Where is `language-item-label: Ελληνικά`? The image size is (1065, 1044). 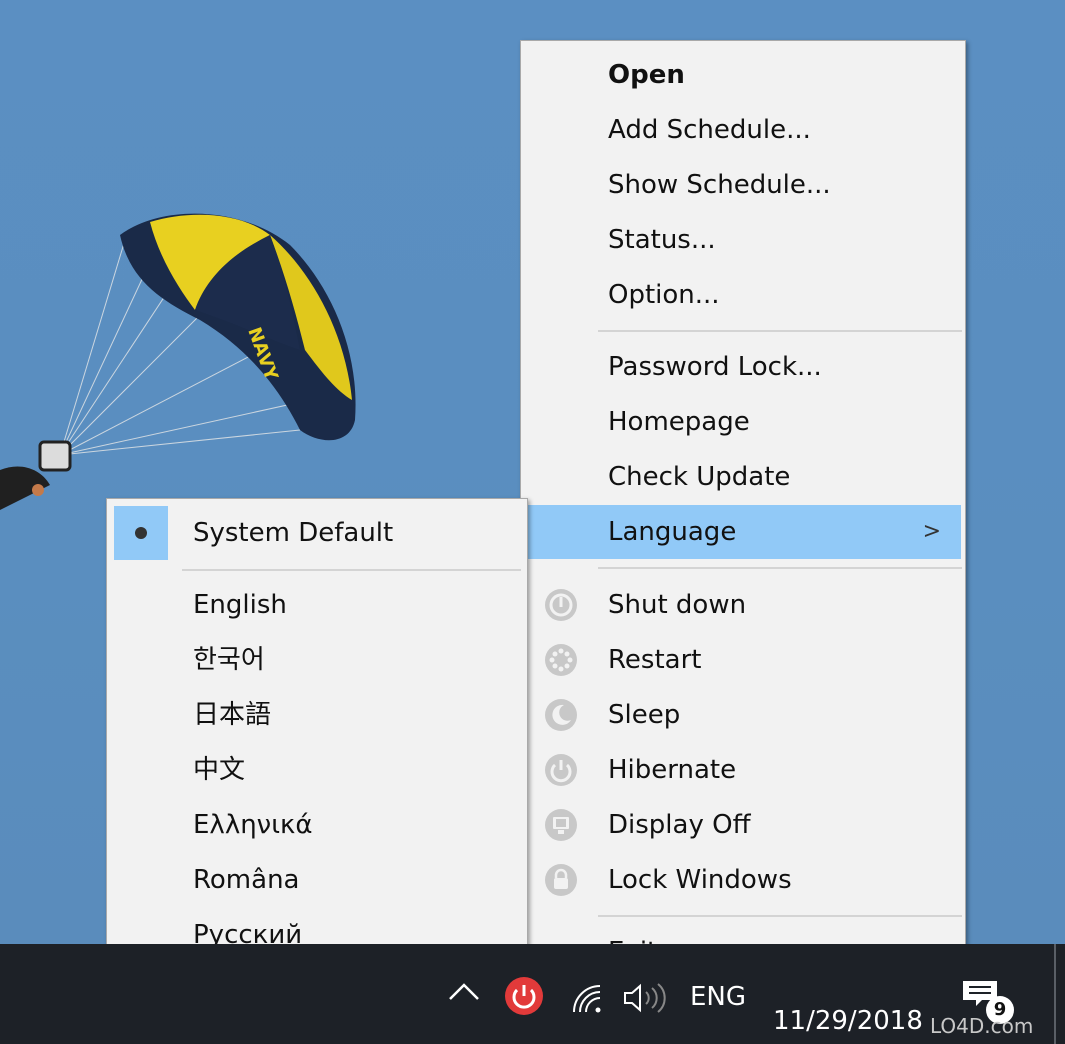 language-item-label: Ελληνικά is located at coordinates (253, 825).